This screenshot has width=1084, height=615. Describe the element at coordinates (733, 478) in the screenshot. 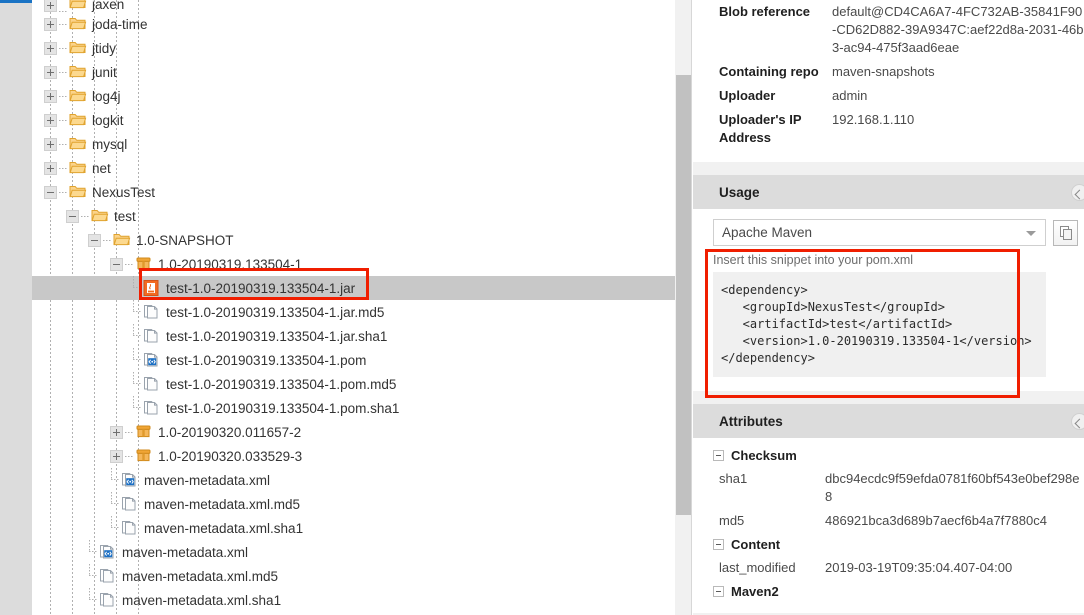

I see `attribute-key: sha1` at that location.